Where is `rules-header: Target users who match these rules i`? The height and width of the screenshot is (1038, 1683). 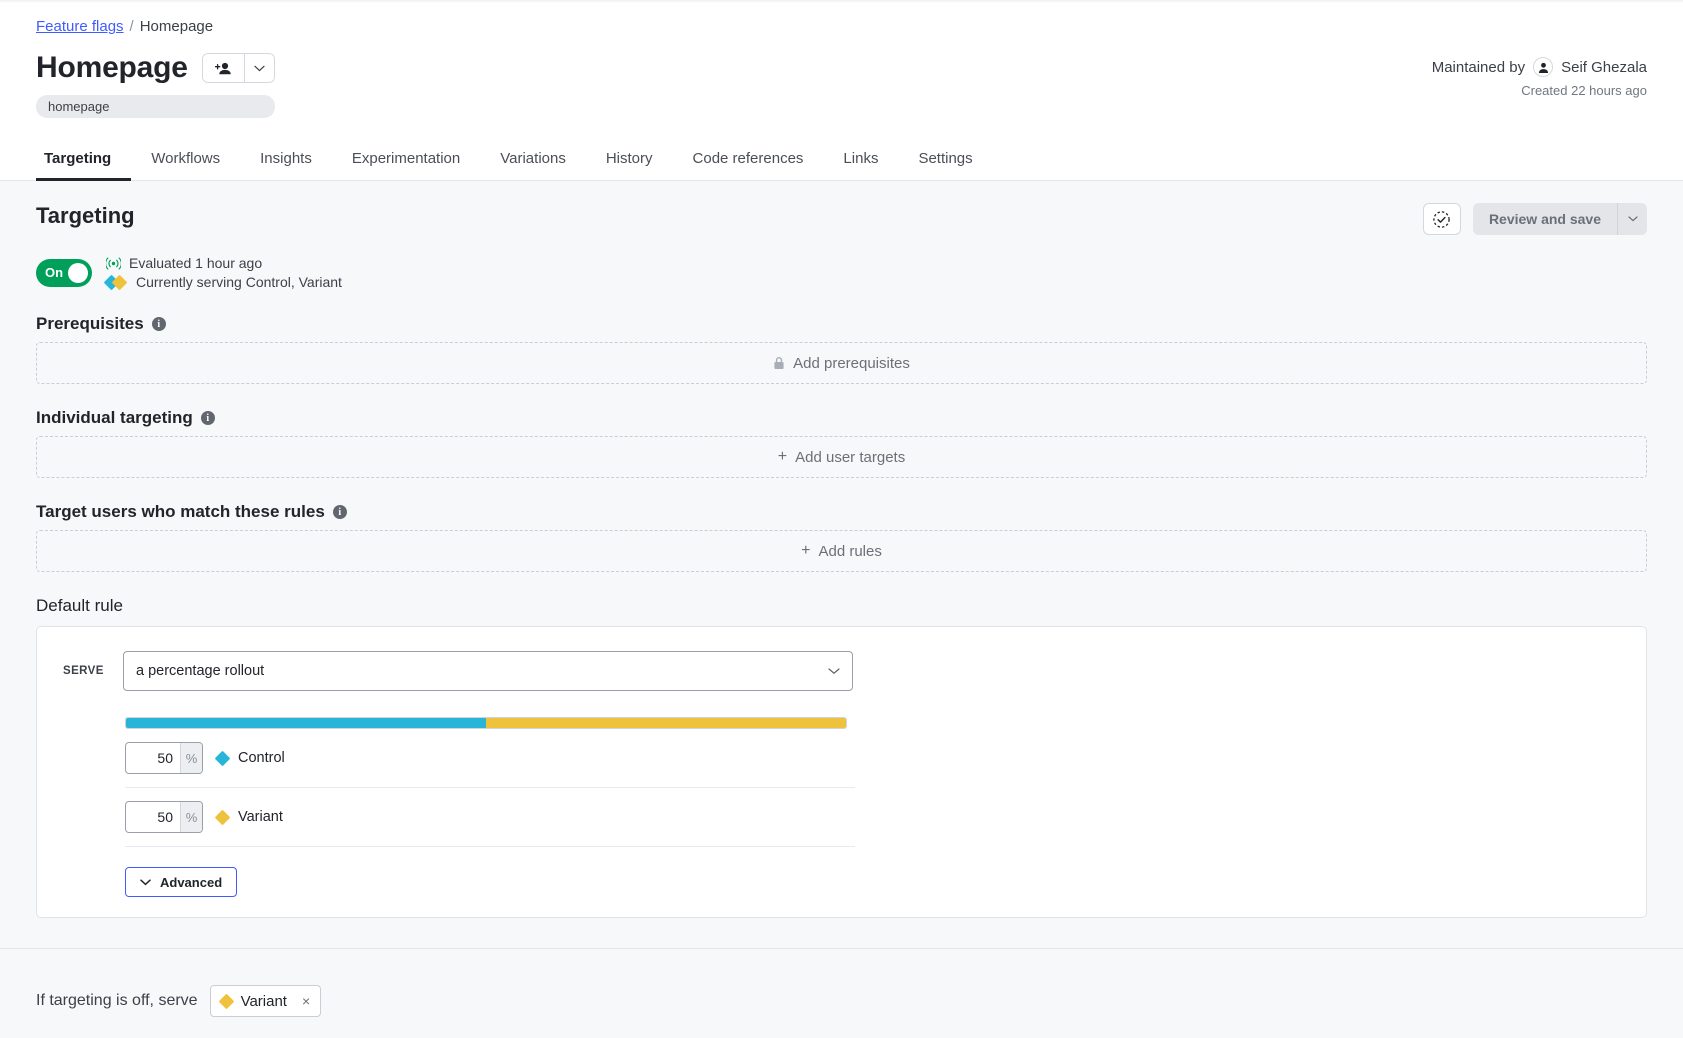
rules-header: Target users who match these rules i is located at coordinates (841, 512).